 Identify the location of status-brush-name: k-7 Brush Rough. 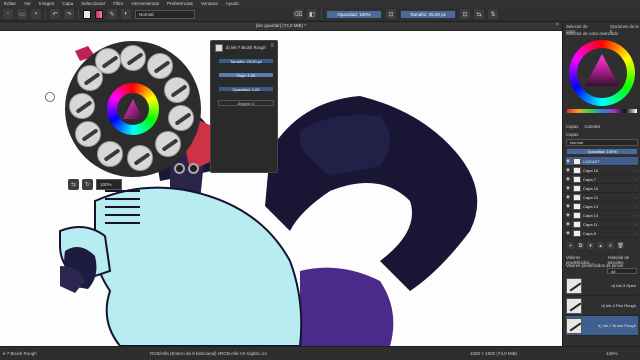
(20, 353).